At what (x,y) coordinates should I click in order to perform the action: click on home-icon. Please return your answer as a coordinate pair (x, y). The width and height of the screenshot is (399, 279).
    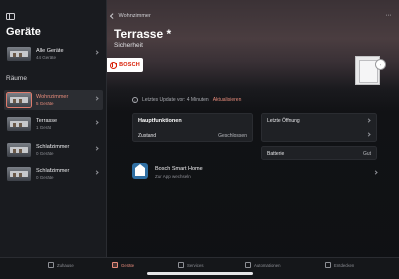
    Looking at the image, I should click on (51, 265).